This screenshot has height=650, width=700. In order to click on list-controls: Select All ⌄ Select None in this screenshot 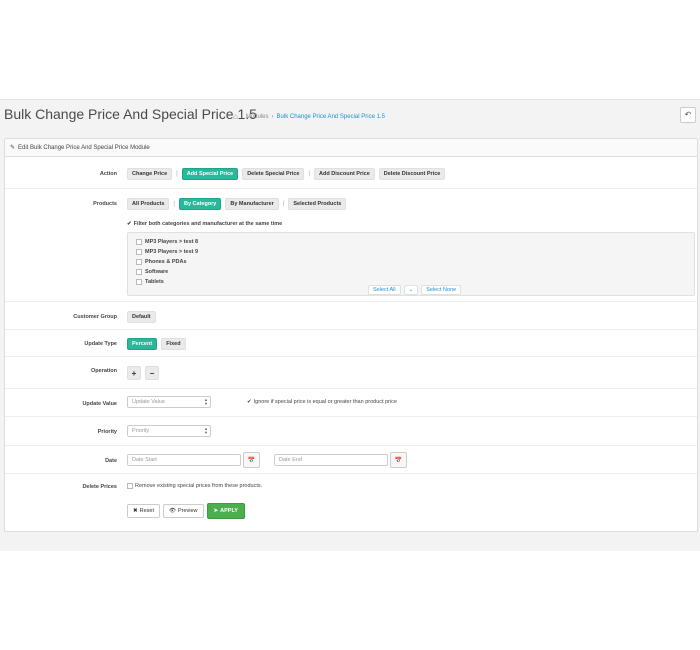, I will do `click(415, 290)`.